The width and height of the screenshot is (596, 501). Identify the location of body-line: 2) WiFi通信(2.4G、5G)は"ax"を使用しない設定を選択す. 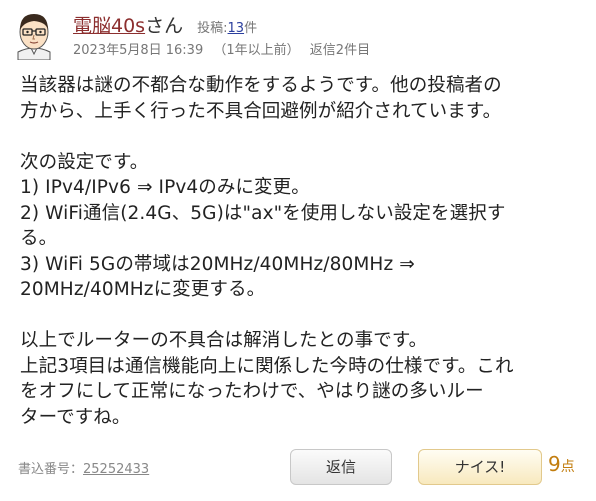
(263, 213).